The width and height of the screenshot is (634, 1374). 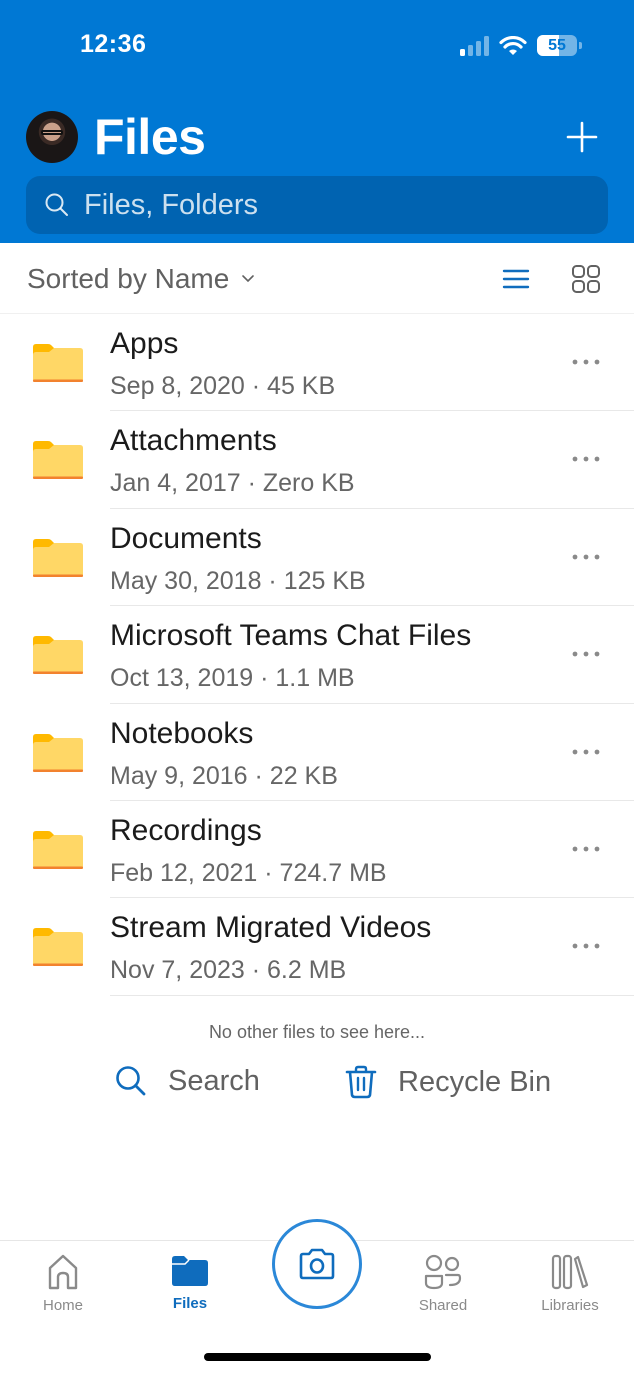 I want to click on cellular-signal-icon, so click(x=474, y=45).